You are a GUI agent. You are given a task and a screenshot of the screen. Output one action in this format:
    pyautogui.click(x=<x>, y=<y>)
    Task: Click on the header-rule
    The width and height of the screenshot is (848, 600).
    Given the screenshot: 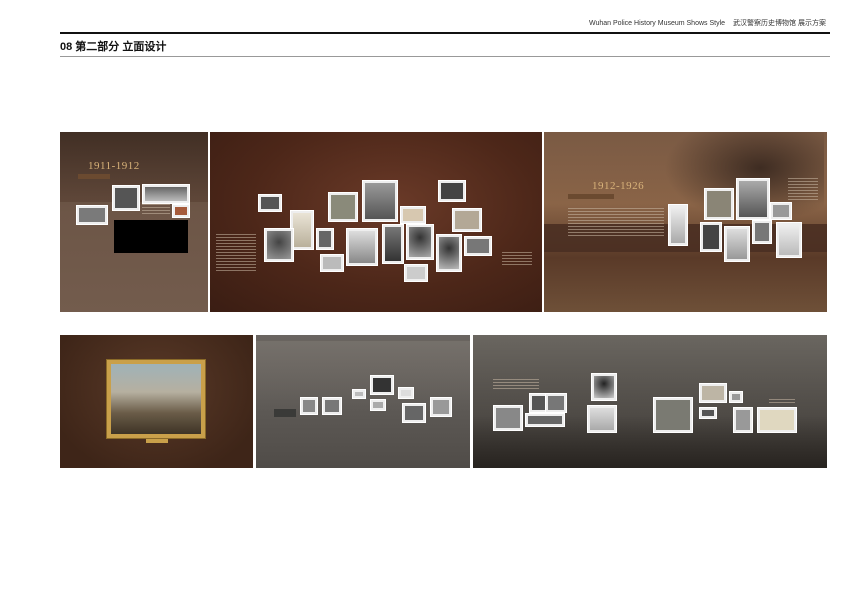 What is the action you would take?
    pyautogui.click(x=445, y=33)
    